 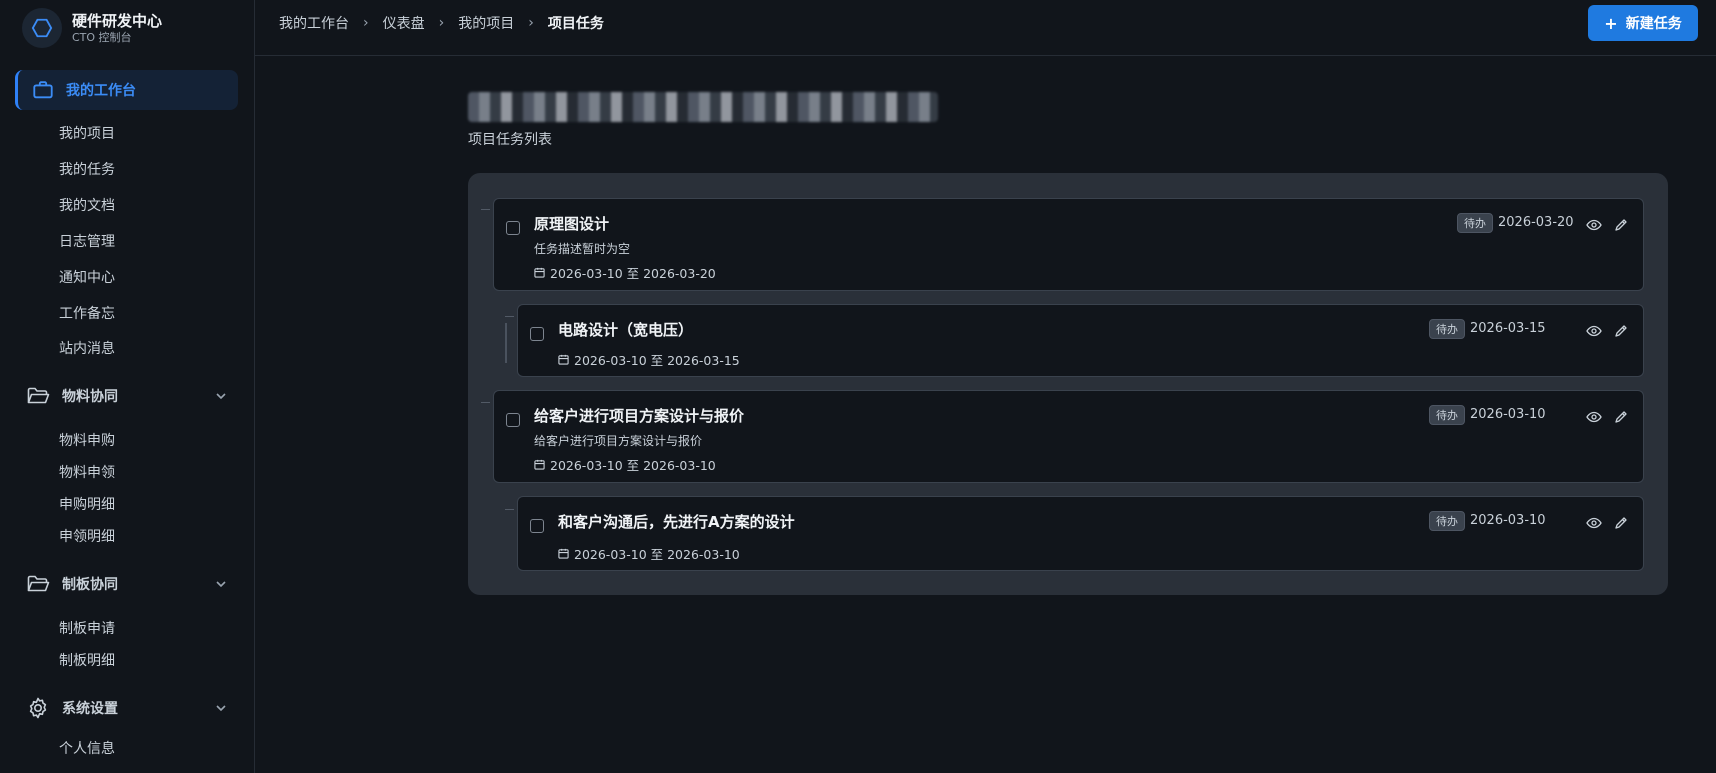 I want to click on brand-text: 硬件研发中心 CTO 控制台, so click(x=117, y=28).